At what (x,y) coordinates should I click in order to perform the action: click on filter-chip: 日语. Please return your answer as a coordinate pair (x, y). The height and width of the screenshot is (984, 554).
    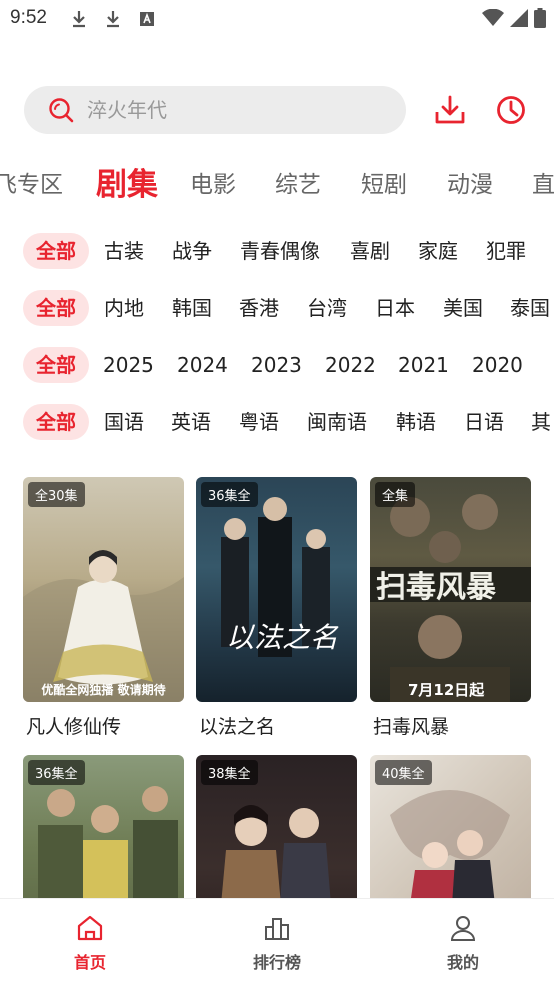
    Looking at the image, I should click on (484, 422).